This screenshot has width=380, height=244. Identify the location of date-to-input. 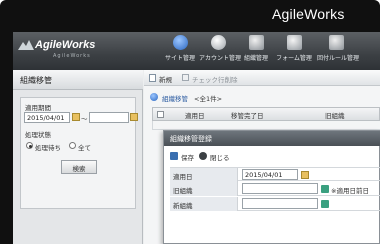
(109, 117).